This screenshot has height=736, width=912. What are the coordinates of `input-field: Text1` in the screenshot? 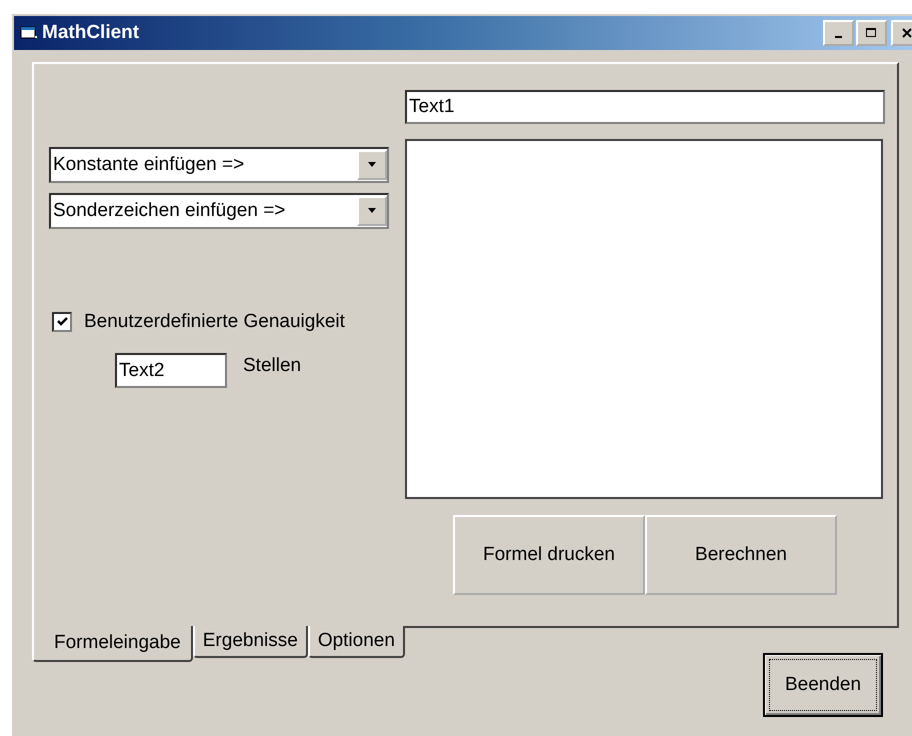 It's located at (645, 107).